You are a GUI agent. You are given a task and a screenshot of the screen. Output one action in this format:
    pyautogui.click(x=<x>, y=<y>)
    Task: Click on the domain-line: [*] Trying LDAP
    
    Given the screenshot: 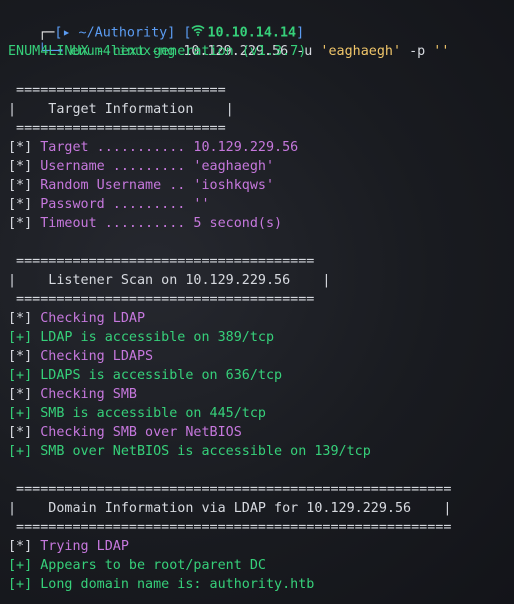 What is the action you would take?
    pyautogui.click(x=68, y=546)
    